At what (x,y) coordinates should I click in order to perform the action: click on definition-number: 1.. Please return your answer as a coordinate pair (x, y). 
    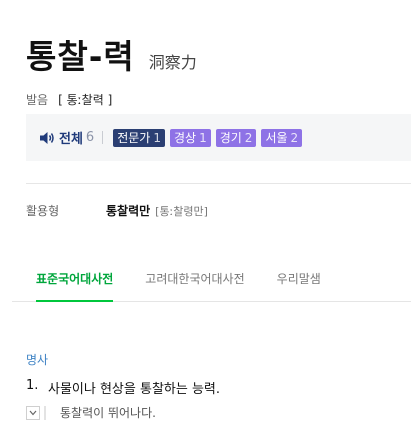
    Looking at the image, I should click on (32, 385).